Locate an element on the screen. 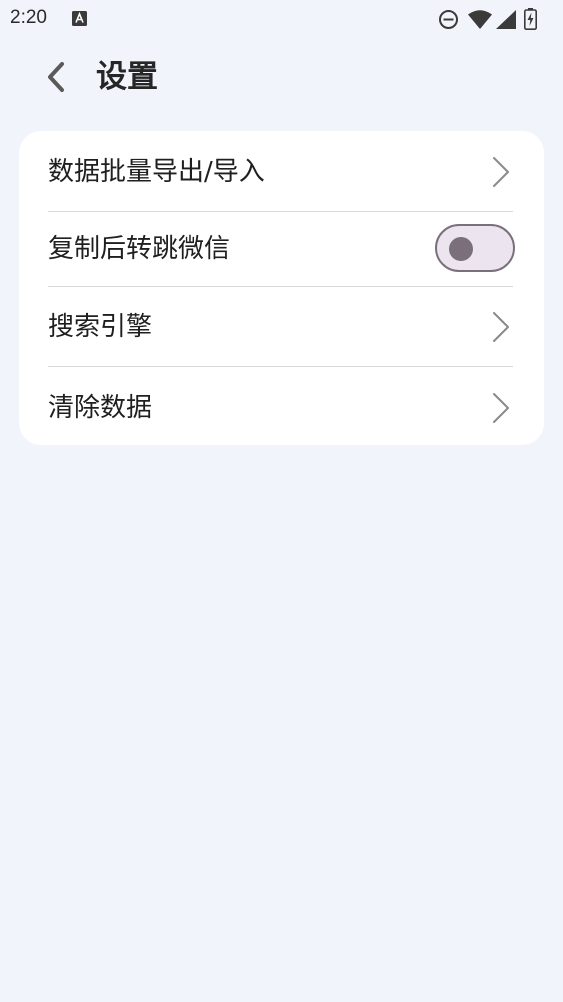 The height and width of the screenshot is (1002, 563). setting-label: 数据批量导出/导入 is located at coordinates (156, 172).